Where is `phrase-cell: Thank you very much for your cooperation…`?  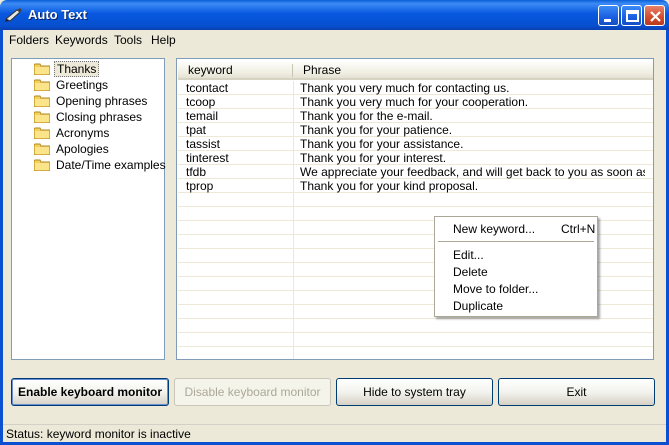 phrase-cell: Thank you very much for your cooperation… is located at coordinates (414, 102).